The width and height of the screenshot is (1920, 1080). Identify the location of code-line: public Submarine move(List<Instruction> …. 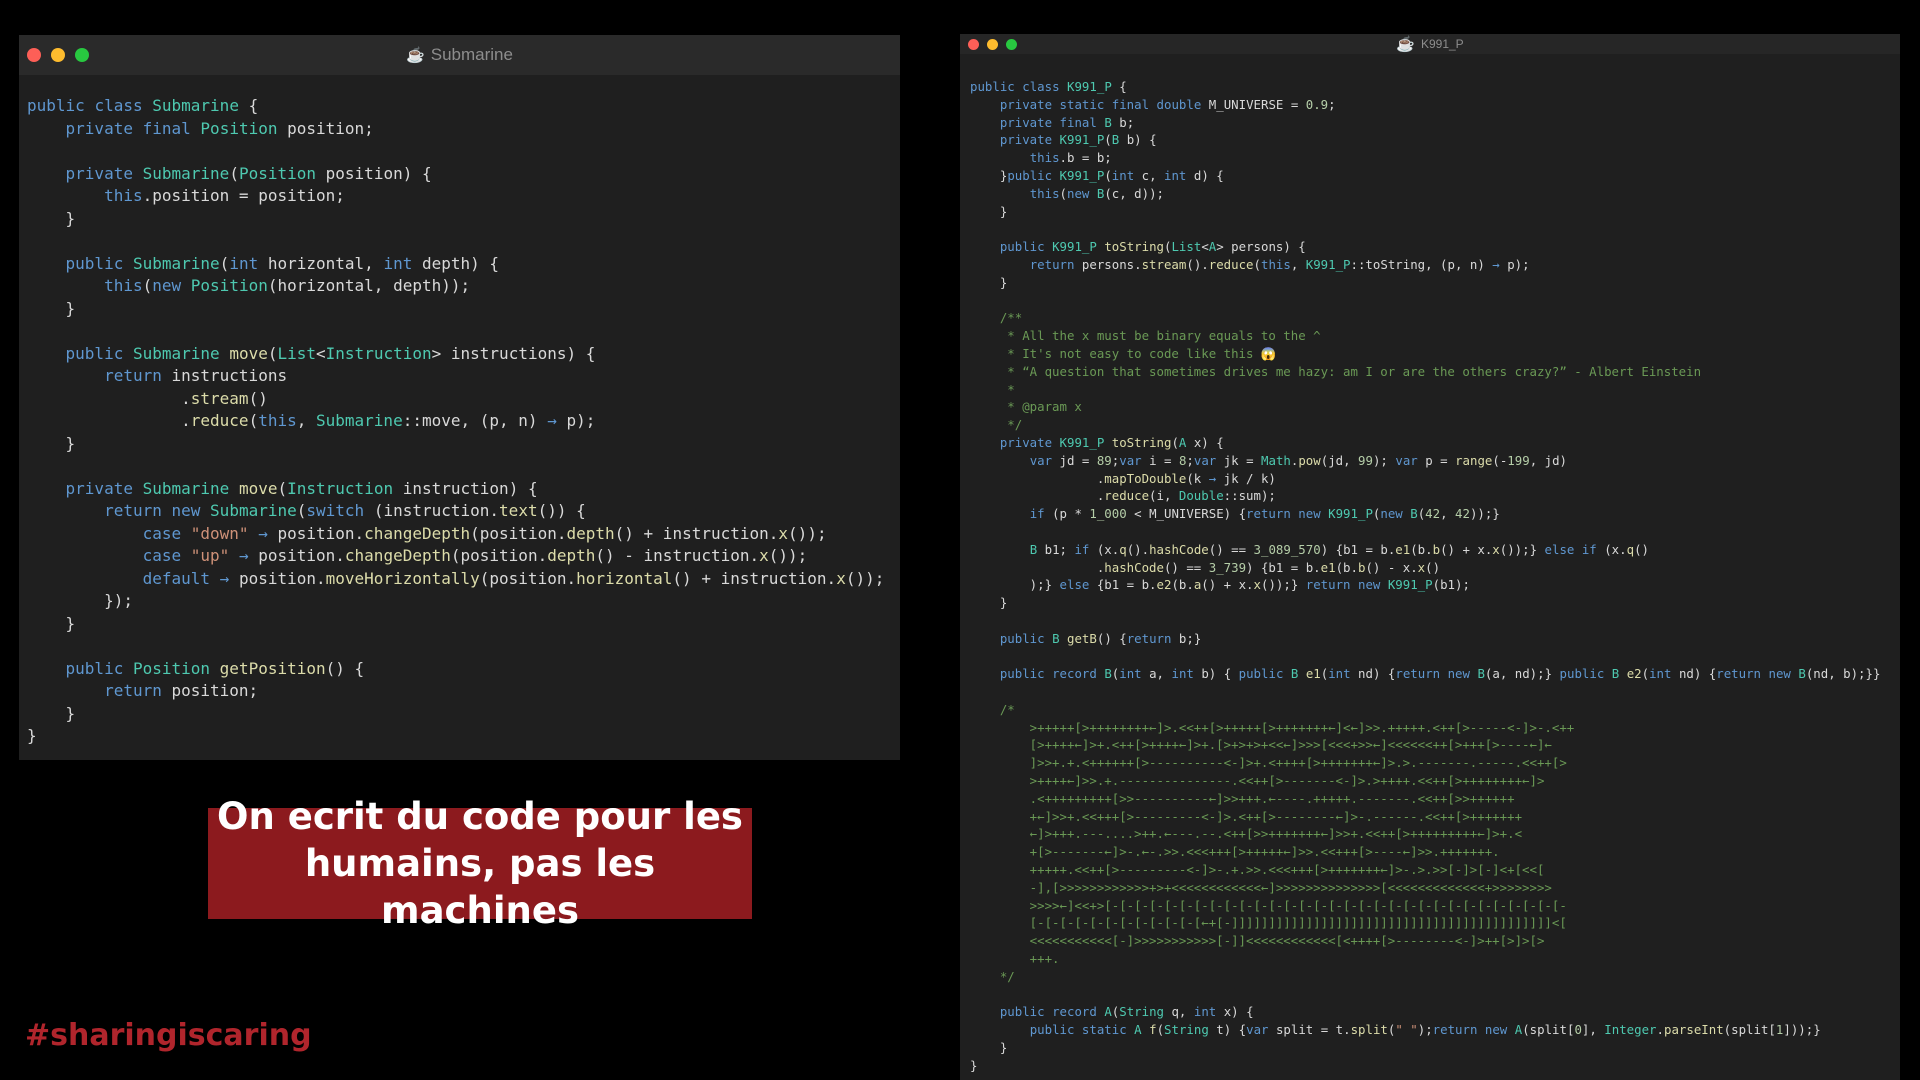
(330, 353).